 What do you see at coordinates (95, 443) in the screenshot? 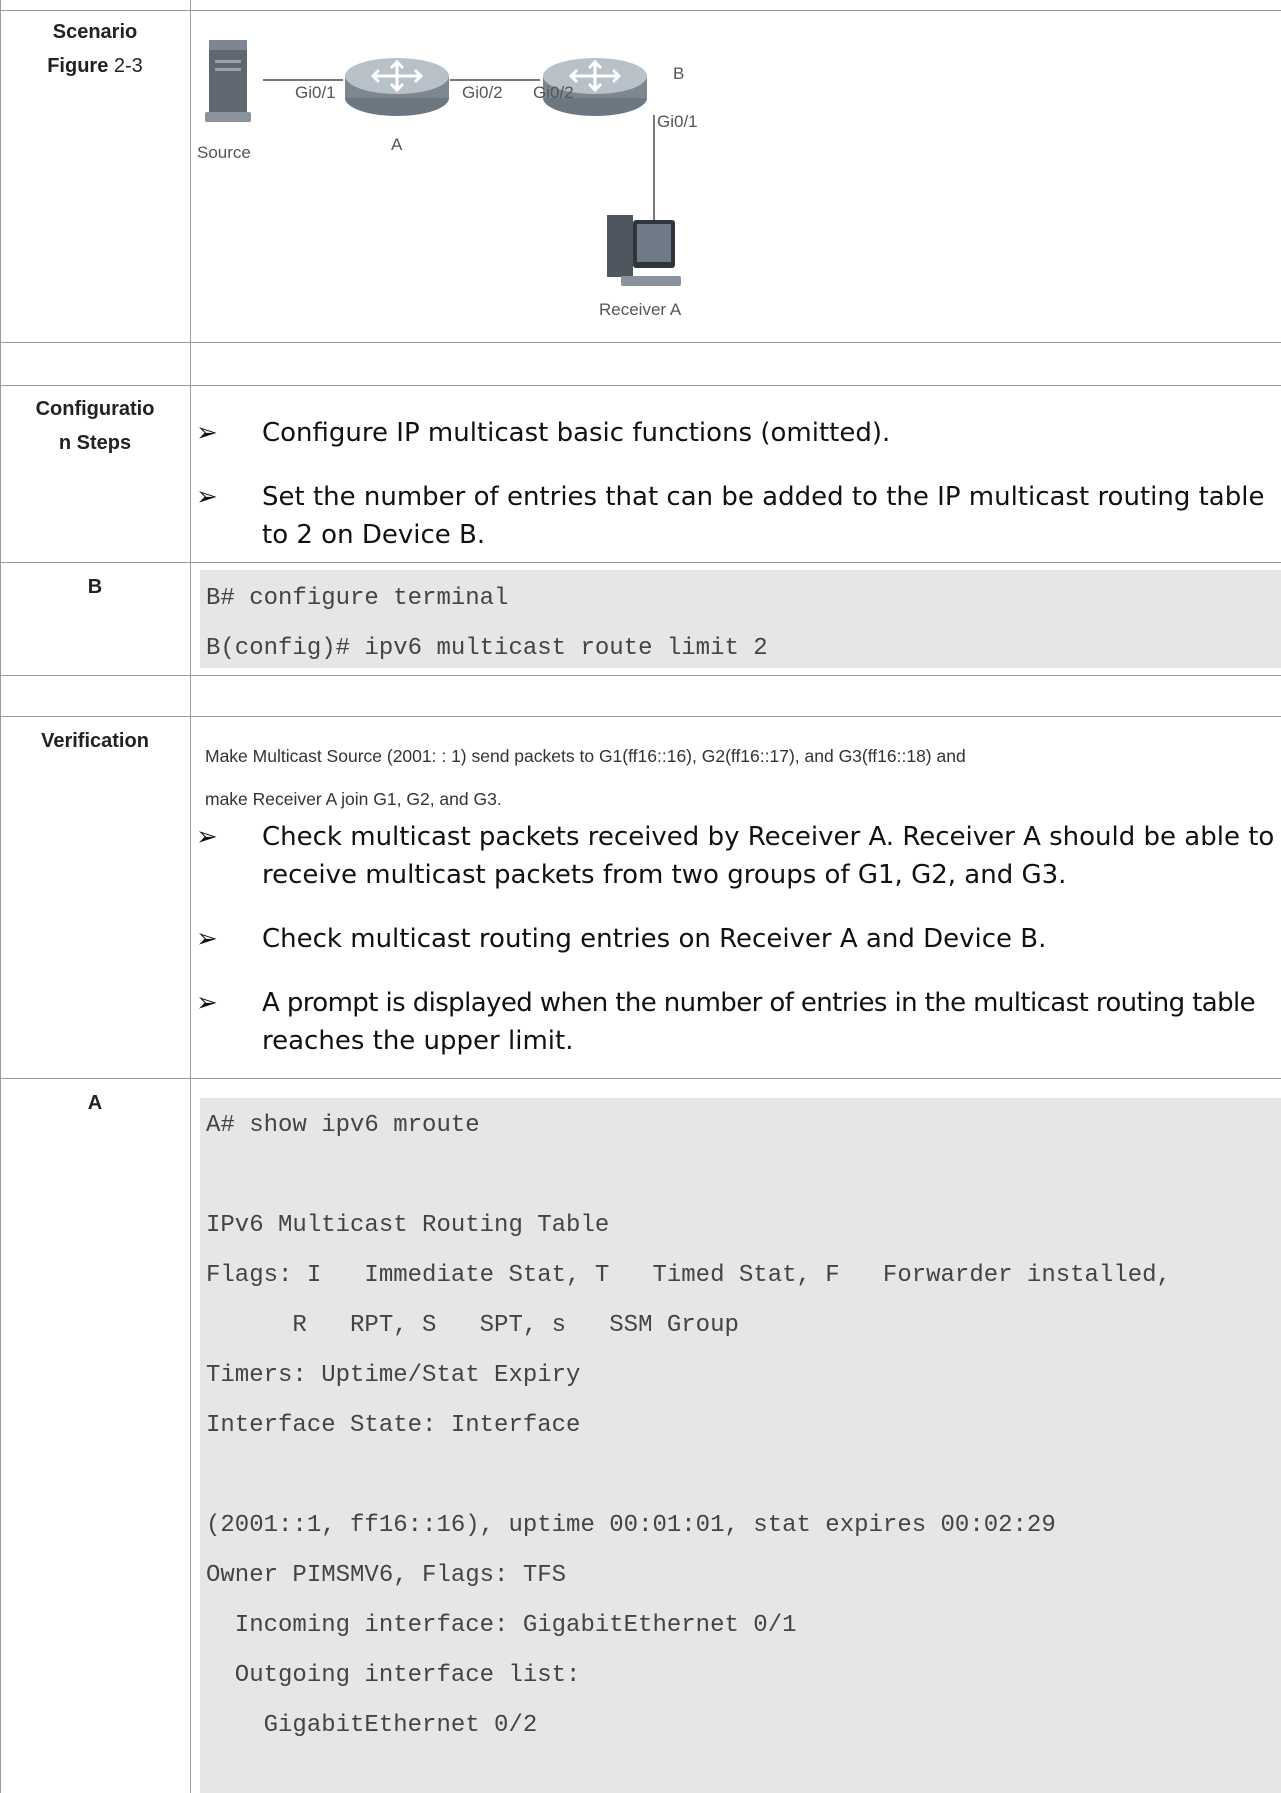
I see `config-steps-label-line2: n Steps` at bounding box center [95, 443].